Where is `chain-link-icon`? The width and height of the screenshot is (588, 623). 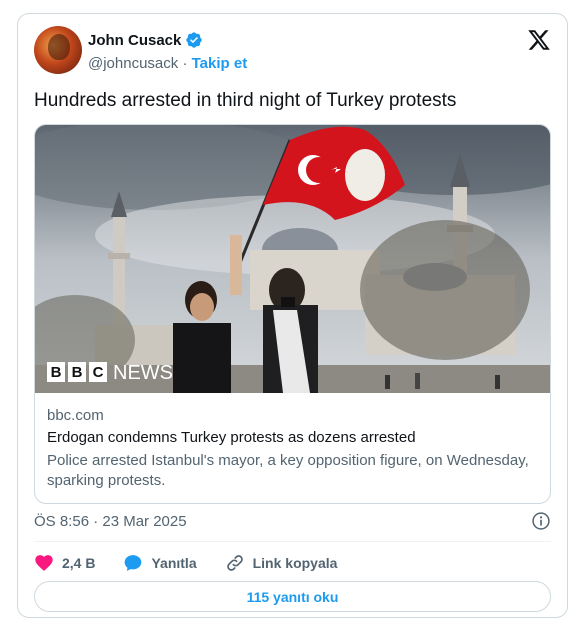
chain-link-icon is located at coordinates (234, 563).